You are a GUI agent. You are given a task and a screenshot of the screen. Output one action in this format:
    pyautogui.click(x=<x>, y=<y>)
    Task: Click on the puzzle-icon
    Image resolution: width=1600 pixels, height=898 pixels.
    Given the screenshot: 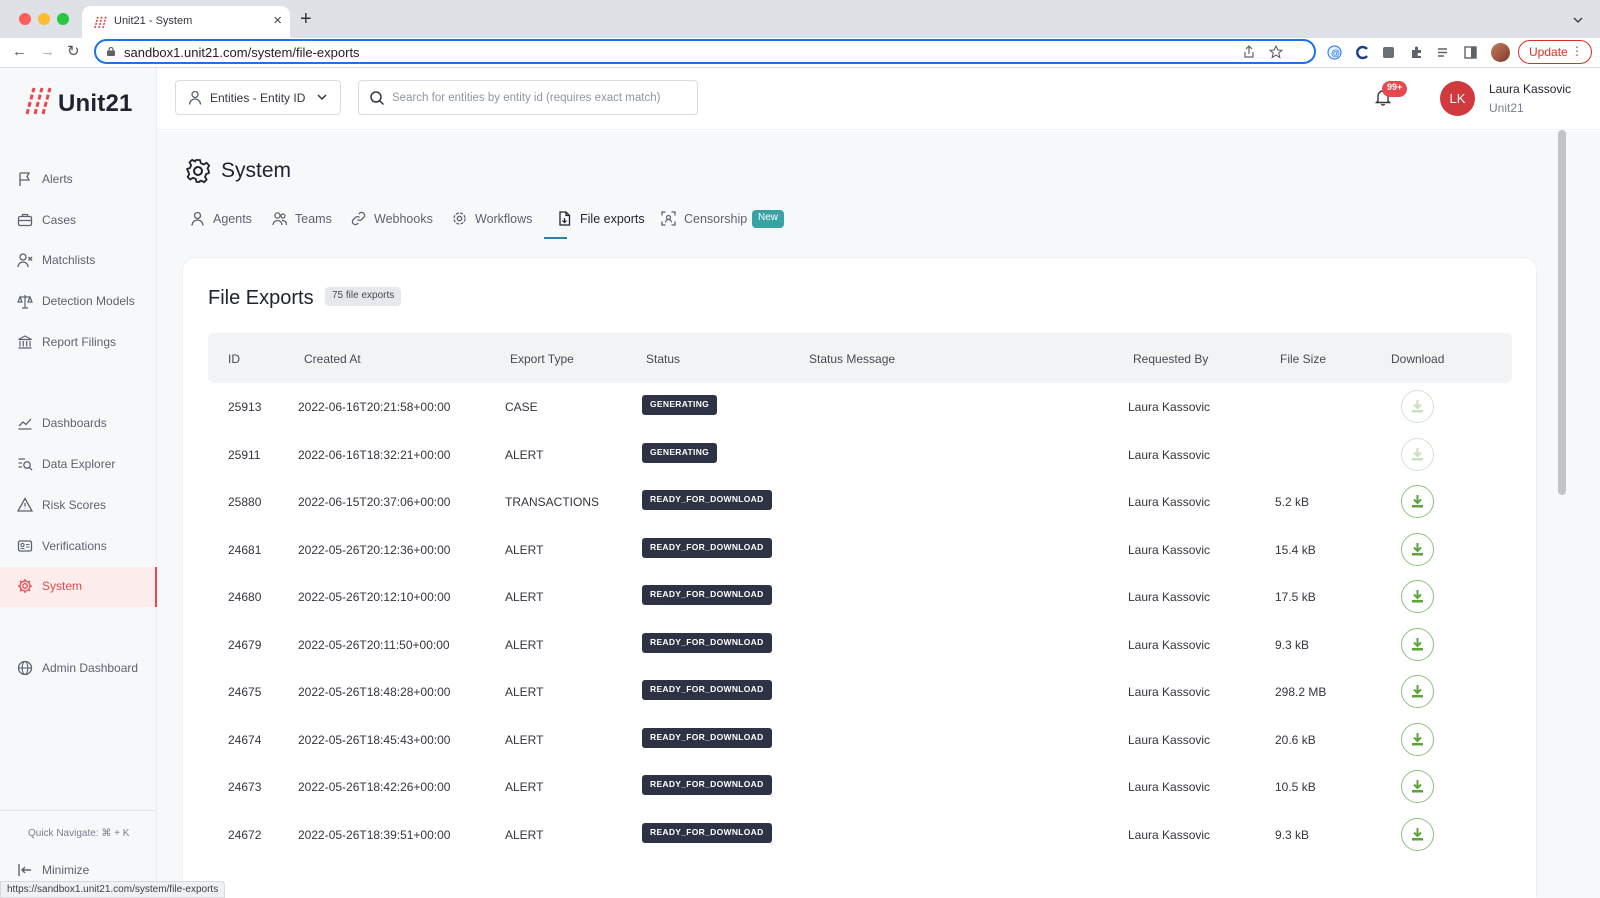 What is the action you would take?
    pyautogui.click(x=1416, y=52)
    